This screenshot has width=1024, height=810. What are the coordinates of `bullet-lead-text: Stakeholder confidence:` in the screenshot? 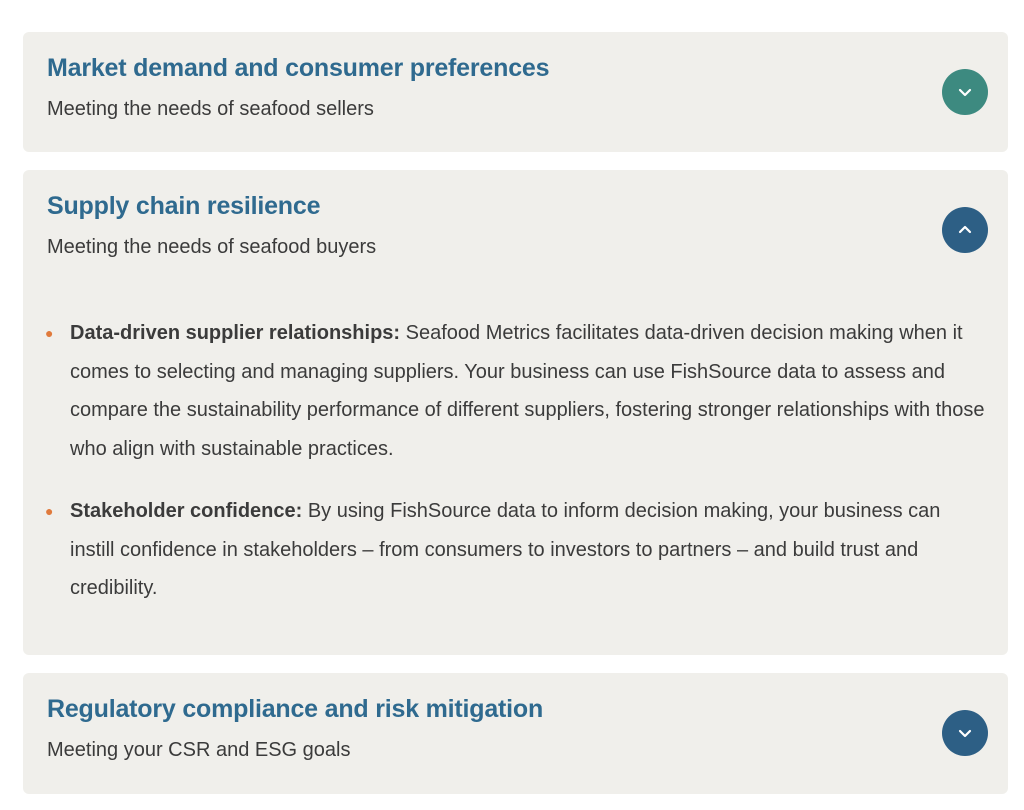 It's located at (186, 511).